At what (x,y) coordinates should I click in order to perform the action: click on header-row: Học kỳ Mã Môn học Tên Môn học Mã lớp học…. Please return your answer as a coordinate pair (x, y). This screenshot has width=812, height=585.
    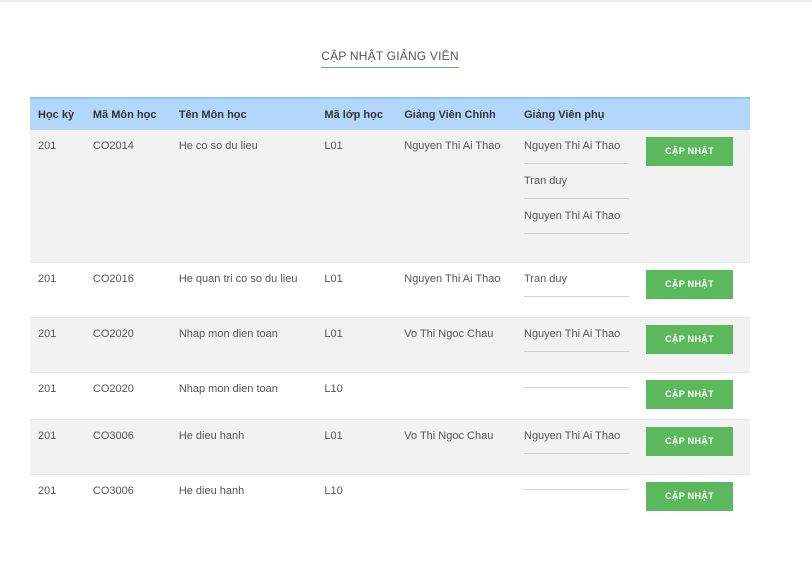
    Looking at the image, I should click on (390, 114).